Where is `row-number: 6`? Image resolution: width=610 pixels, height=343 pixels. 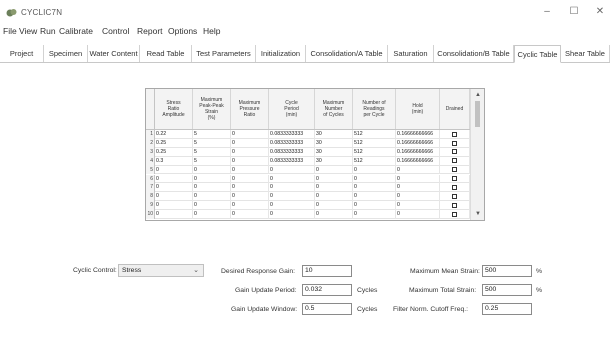 row-number: 6 is located at coordinates (150, 179).